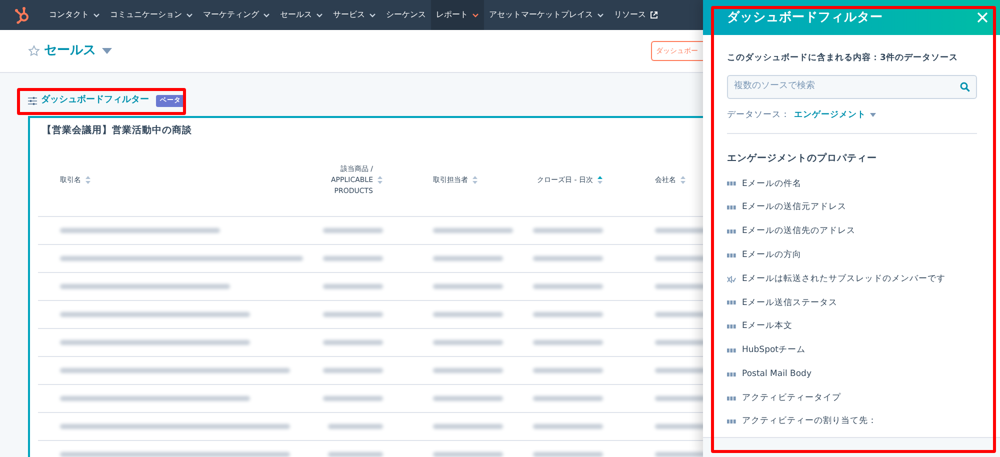  What do you see at coordinates (34, 51) in the screenshot?
I see `star-icon` at bounding box center [34, 51].